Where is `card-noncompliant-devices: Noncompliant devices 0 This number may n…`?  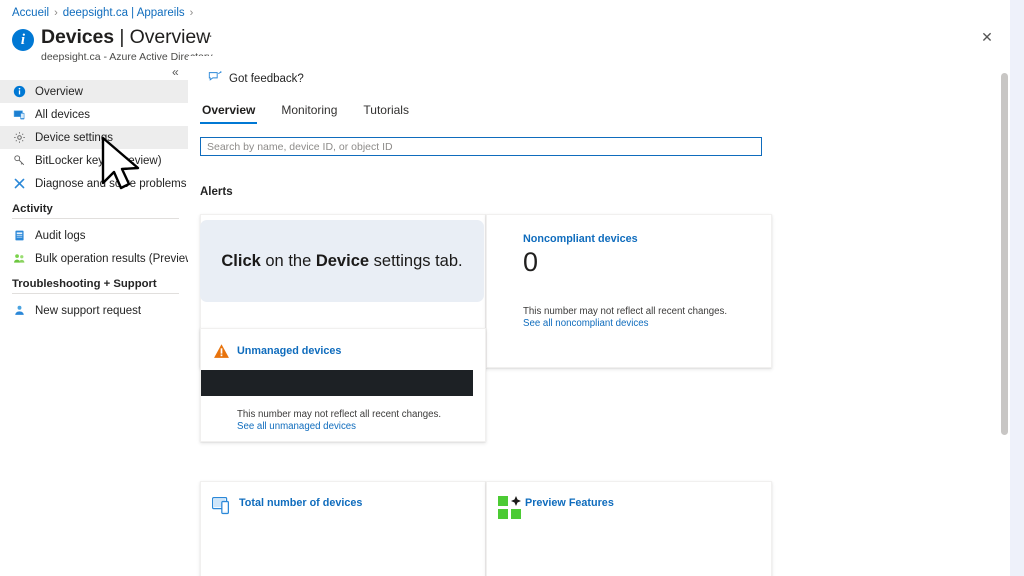 card-noncompliant-devices: Noncompliant devices 0 This number may n… is located at coordinates (629, 291).